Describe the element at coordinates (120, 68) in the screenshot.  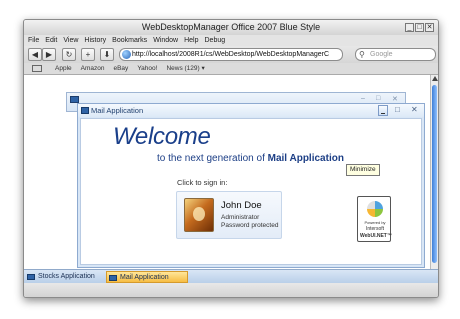
I see `bookmark-ebay: eBay` at that location.